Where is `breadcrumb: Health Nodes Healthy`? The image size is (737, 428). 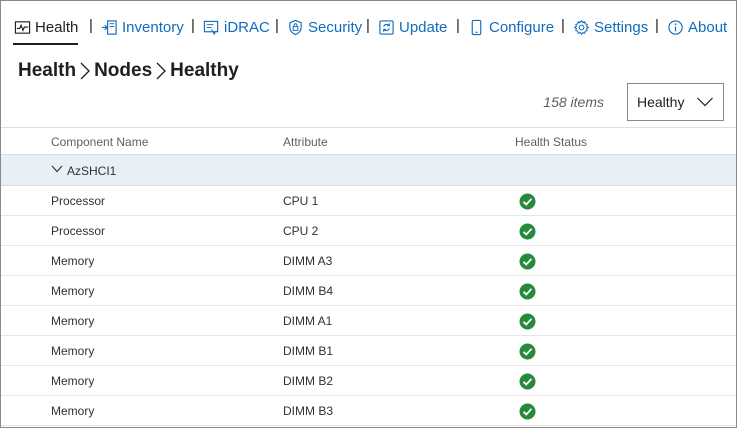
breadcrumb: Health Nodes Healthy is located at coordinates (128, 71).